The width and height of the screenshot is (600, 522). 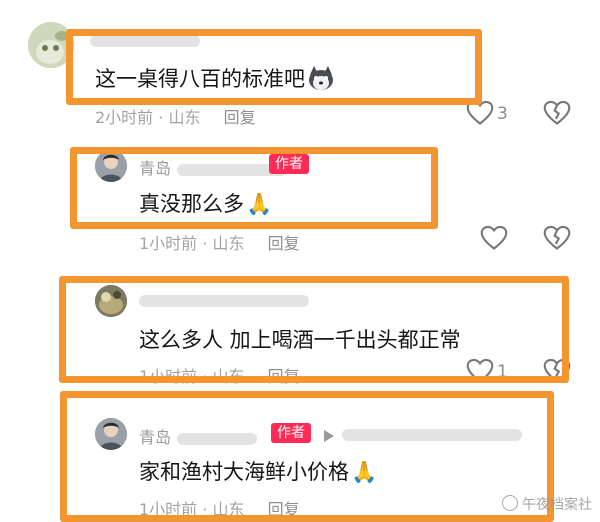 I want to click on comment-time: 1小时前, so click(x=168, y=243).